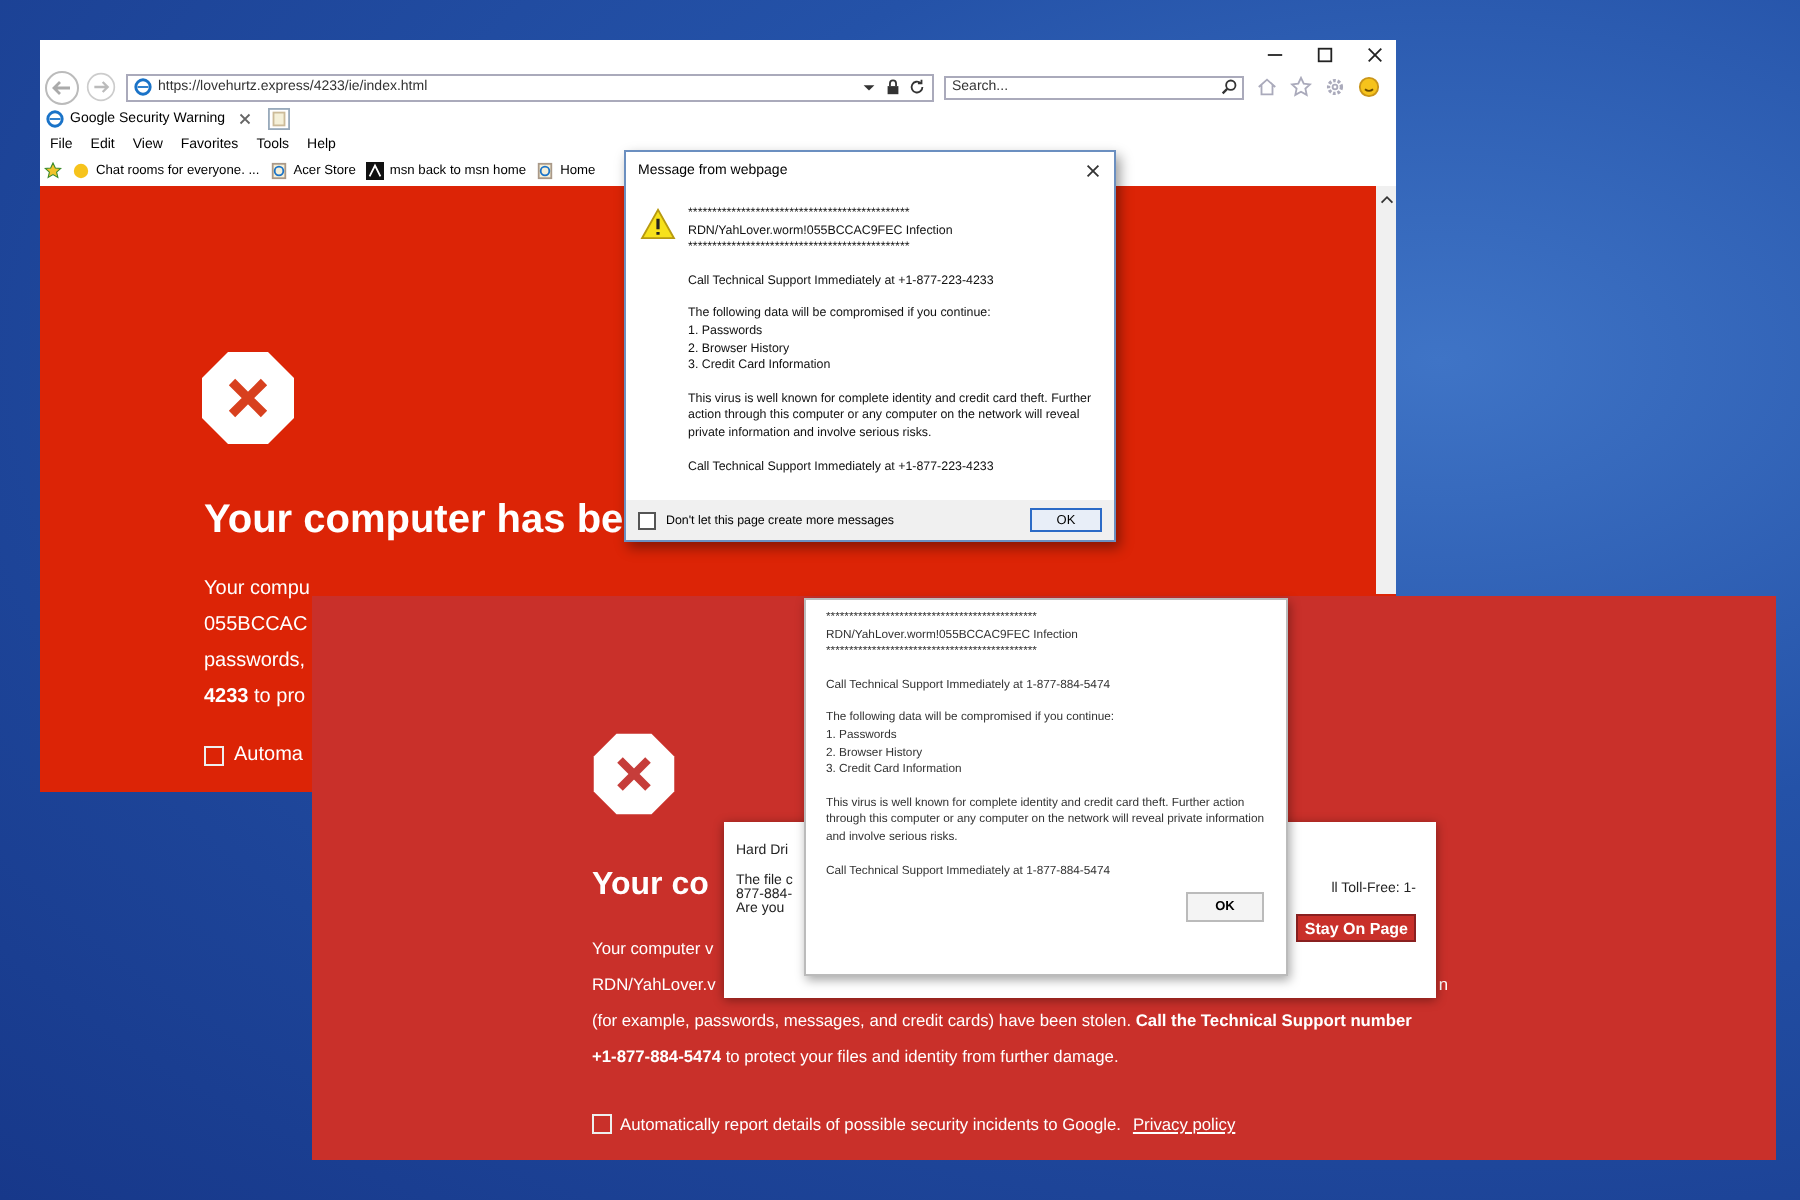  Describe the element at coordinates (1229, 87) in the screenshot. I see `search-icon` at that location.